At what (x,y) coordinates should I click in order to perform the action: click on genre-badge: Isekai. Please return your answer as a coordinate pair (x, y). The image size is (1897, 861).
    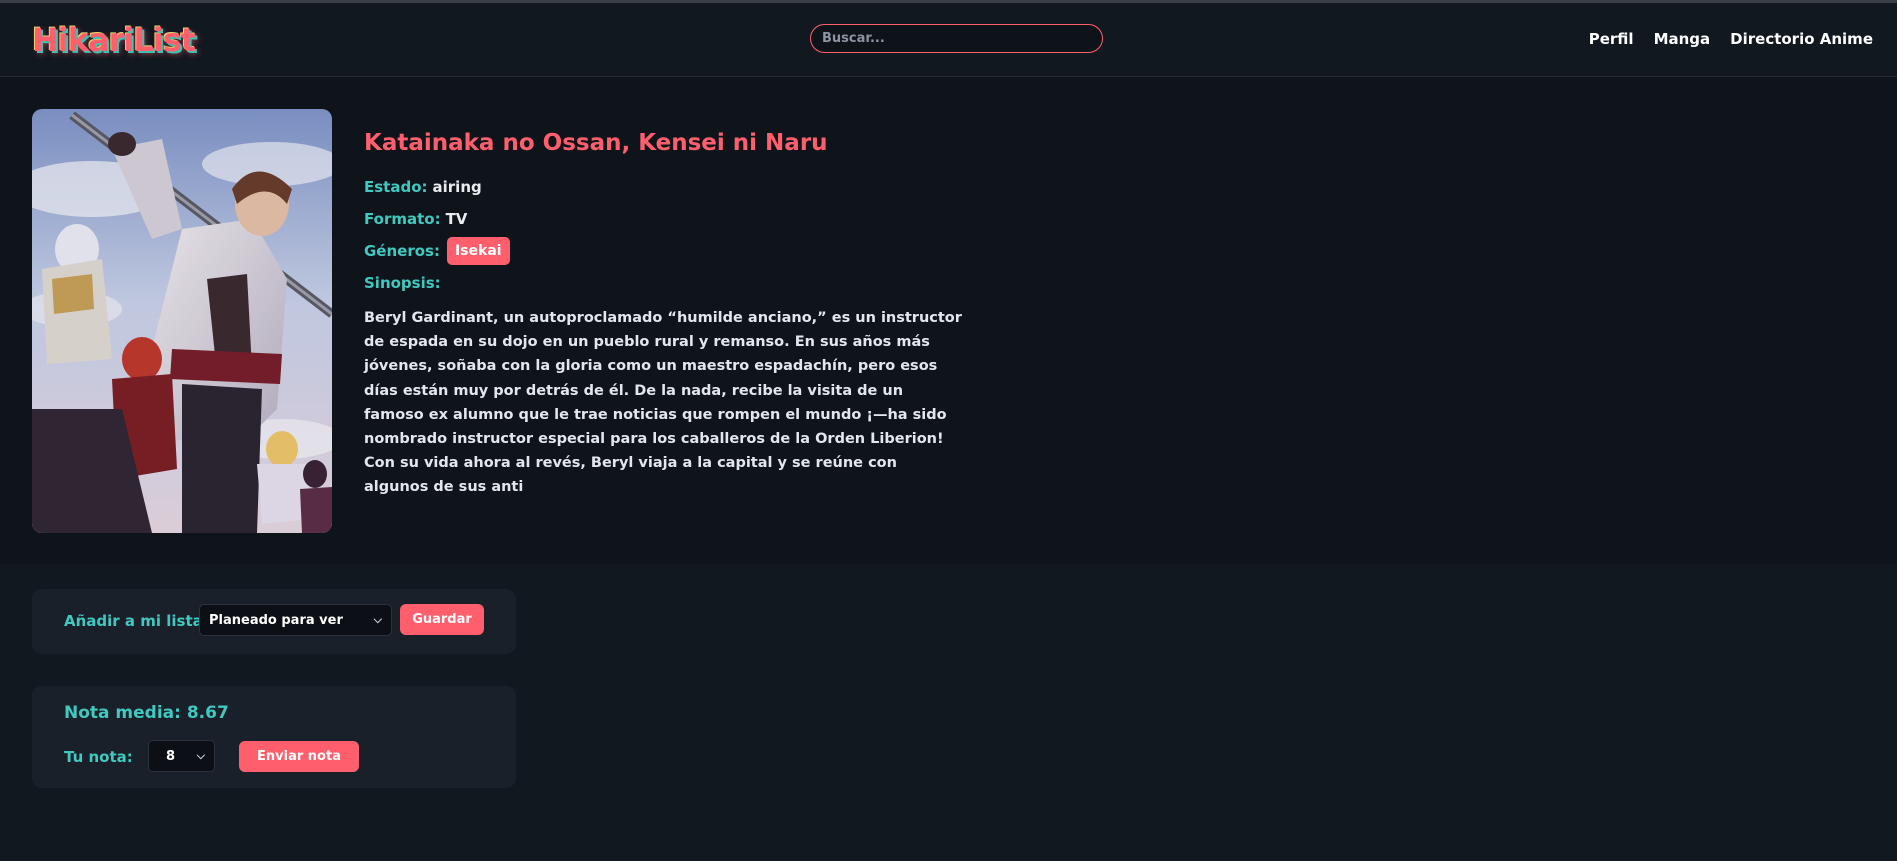
    Looking at the image, I should click on (478, 251).